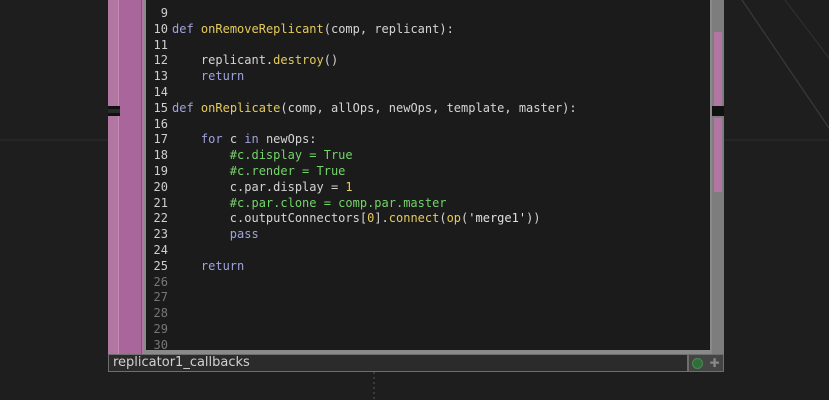  I want to click on line-number: 27, so click(160, 297).